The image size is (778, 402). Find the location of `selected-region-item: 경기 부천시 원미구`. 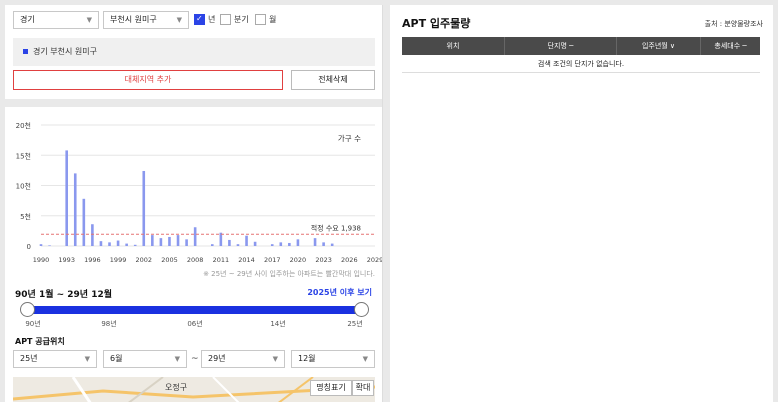

selected-region-item: 경기 부천시 원미구 is located at coordinates (194, 52).